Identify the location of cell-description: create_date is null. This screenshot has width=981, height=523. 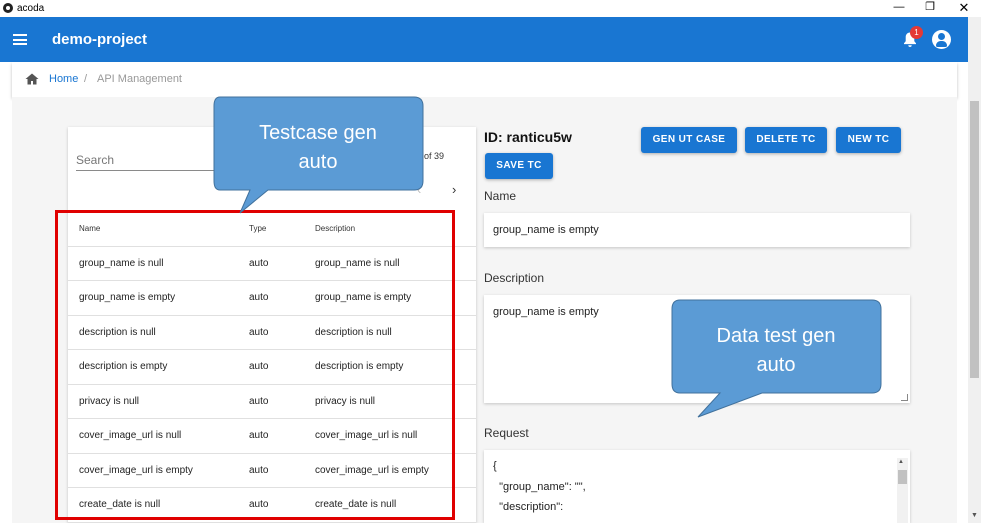
(395, 505).